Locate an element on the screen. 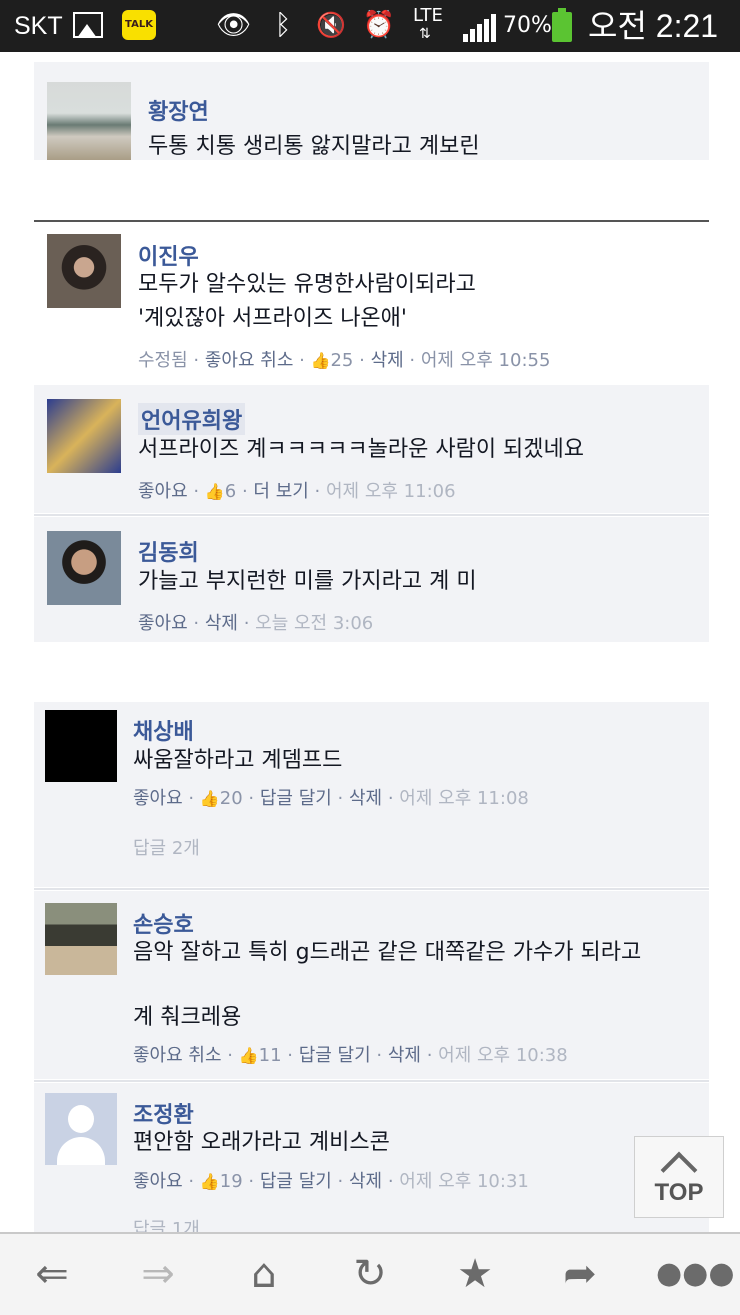 This screenshot has height=1315, width=740. edited-label: 수정됨 is located at coordinates (163, 360).